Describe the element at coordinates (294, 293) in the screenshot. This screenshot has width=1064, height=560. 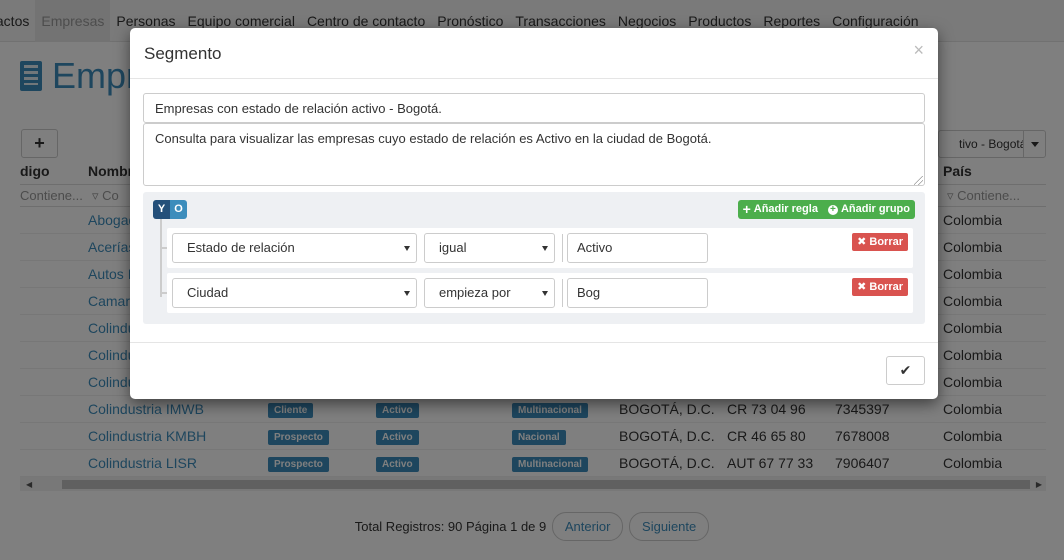
I see `rule-field-select: Ciudad` at that location.